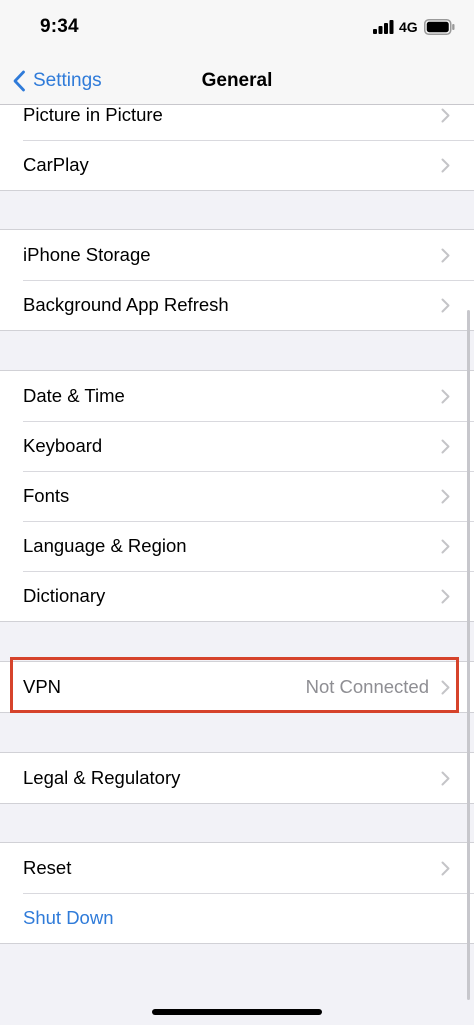 This screenshot has height=1025, width=474. I want to click on row-label: Reset, so click(47, 867).